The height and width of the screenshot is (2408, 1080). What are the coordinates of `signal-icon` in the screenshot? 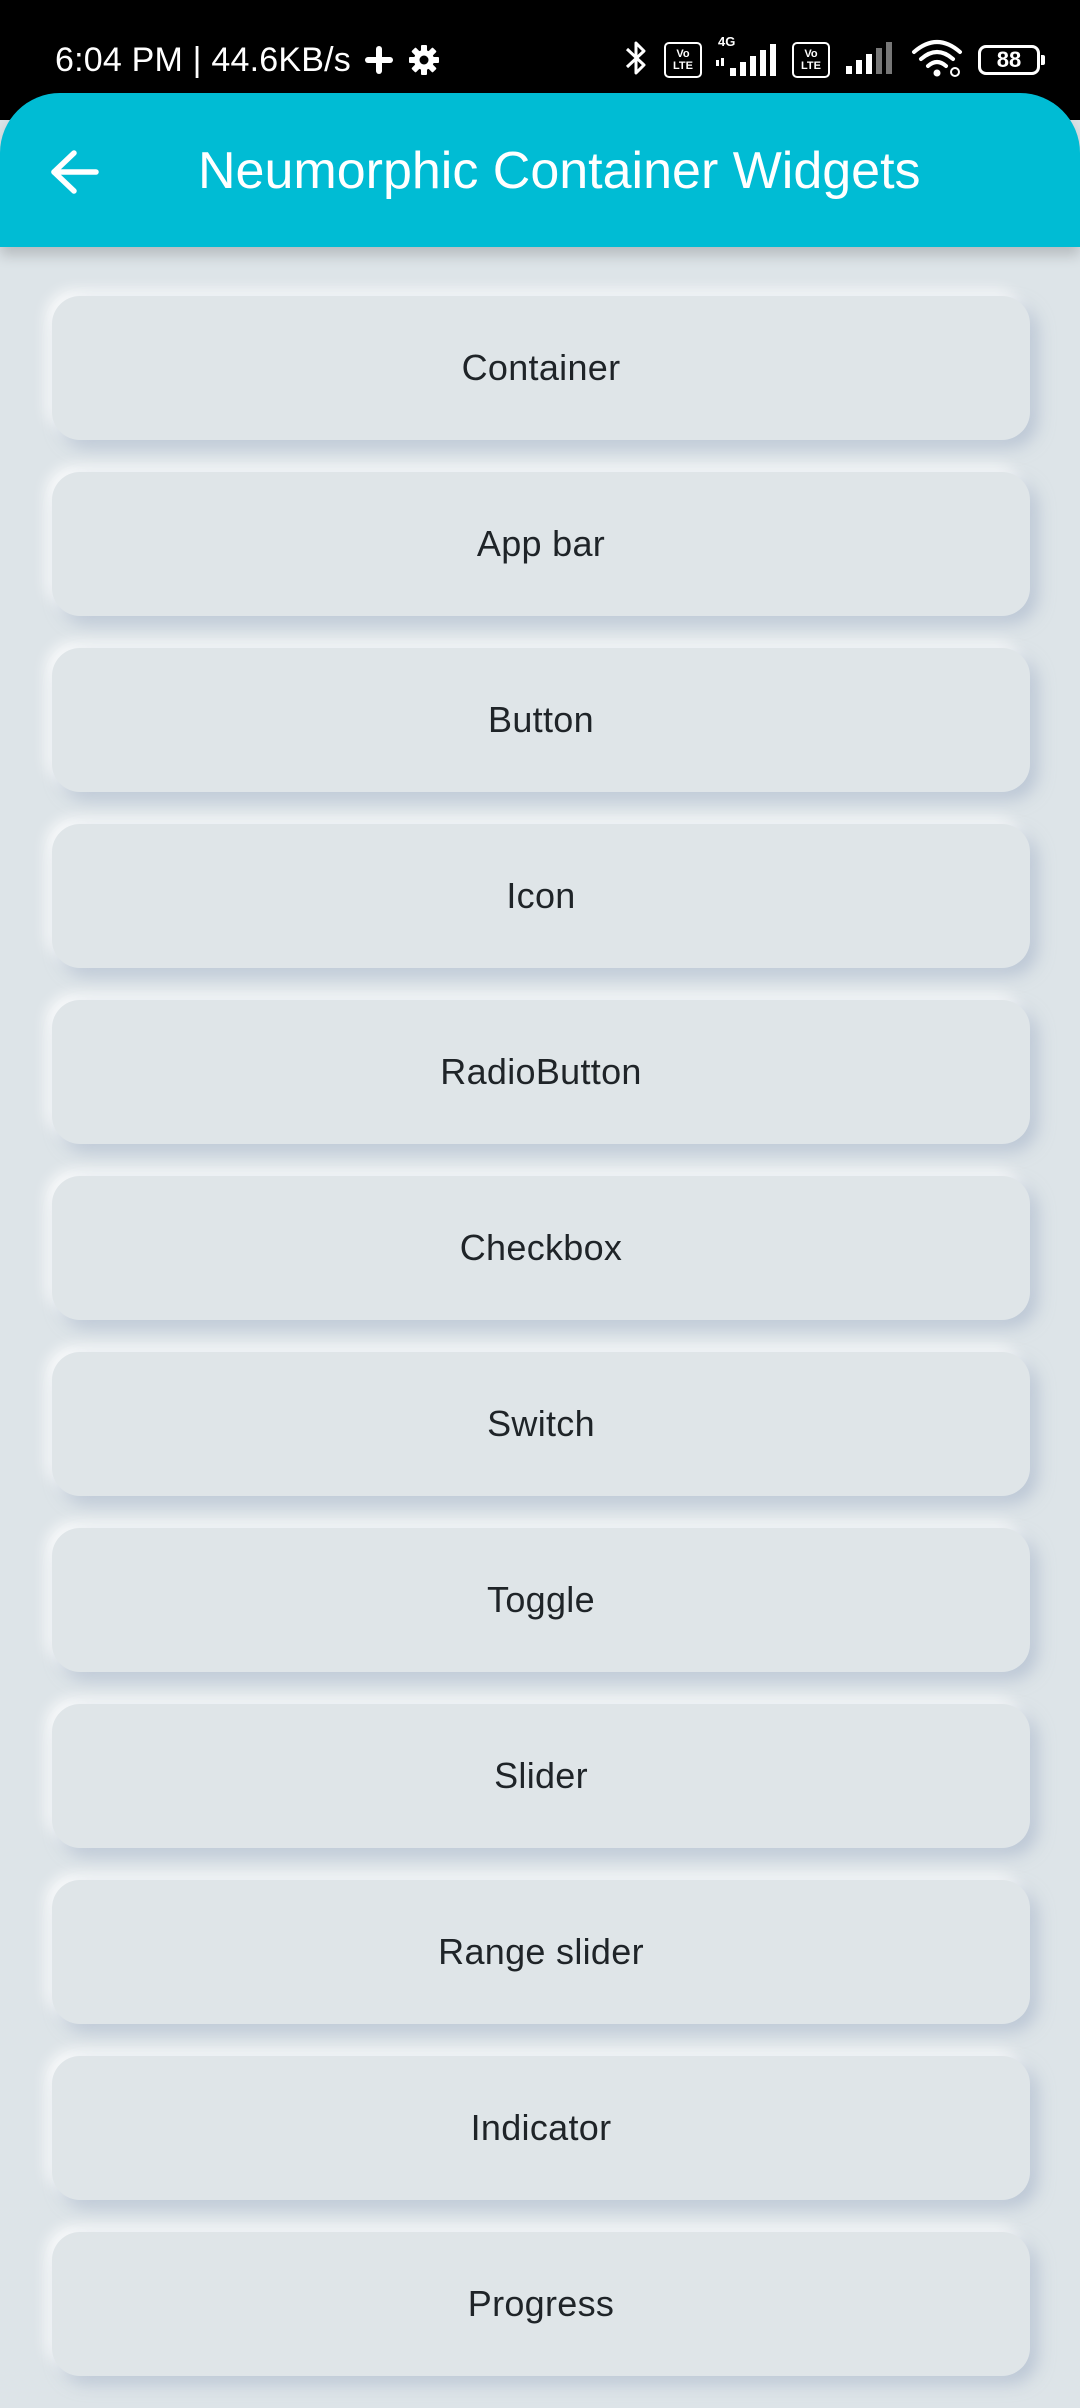 It's located at (870, 60).